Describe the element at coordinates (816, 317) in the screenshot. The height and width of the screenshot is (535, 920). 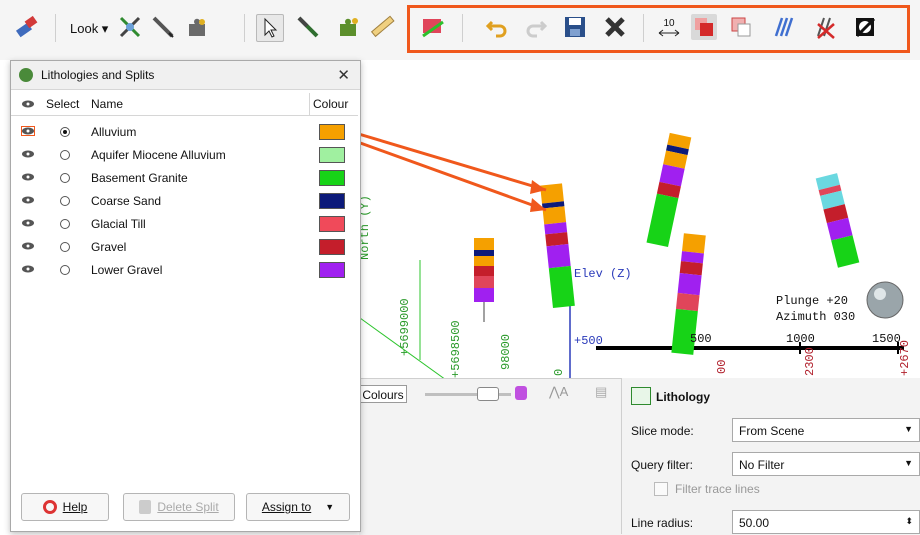
I see `azimuth-label: Azimuth 030` at that location.